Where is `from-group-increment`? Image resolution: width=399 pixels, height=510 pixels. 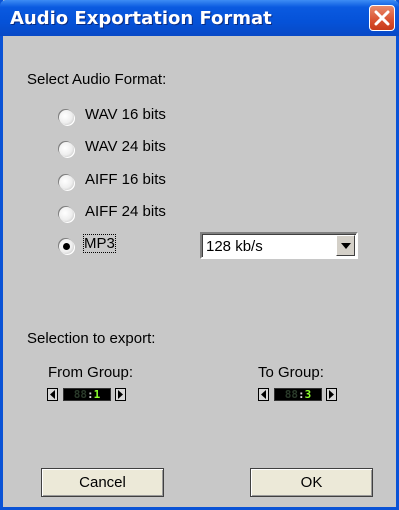
from-group-increment is located at coordinates (120, 394).